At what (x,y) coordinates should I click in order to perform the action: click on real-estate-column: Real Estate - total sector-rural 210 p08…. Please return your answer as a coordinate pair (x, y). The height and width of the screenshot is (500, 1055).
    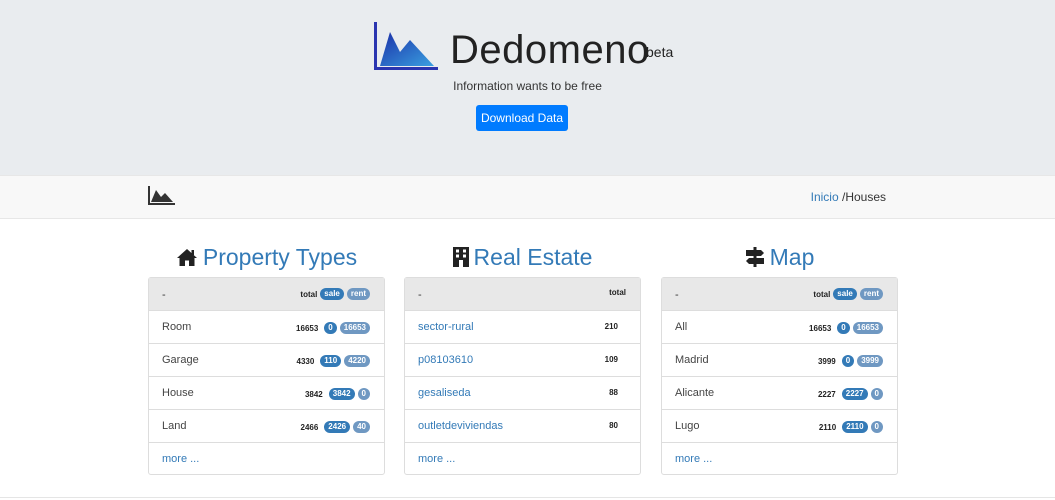
    Looking at the image, I should click on (522, 359).